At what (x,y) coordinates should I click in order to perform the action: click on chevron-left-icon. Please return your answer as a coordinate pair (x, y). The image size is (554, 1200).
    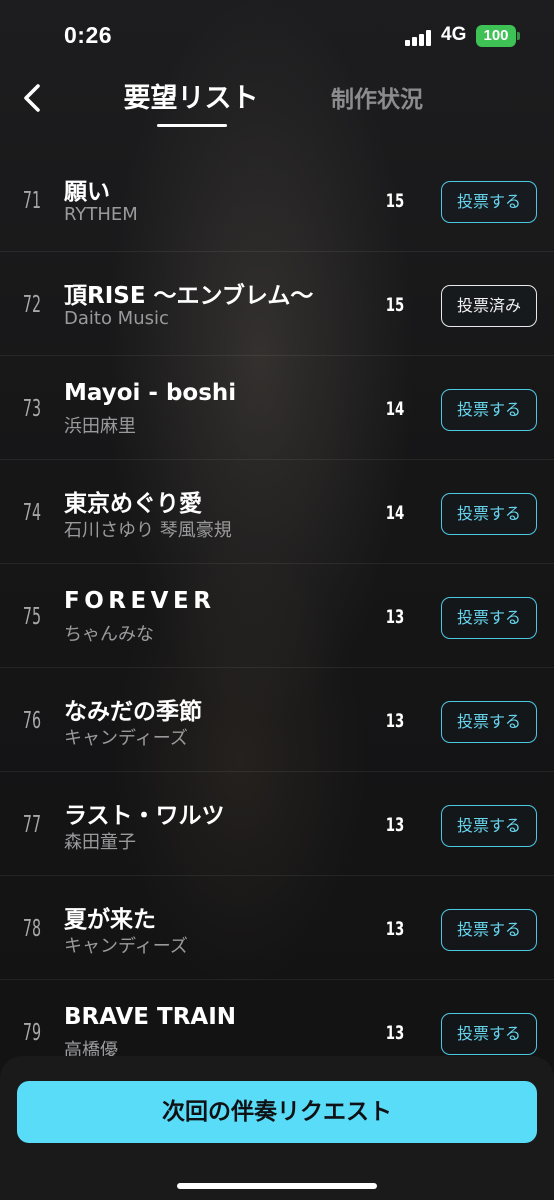
    Looking at the image, I should click on (32, 98).